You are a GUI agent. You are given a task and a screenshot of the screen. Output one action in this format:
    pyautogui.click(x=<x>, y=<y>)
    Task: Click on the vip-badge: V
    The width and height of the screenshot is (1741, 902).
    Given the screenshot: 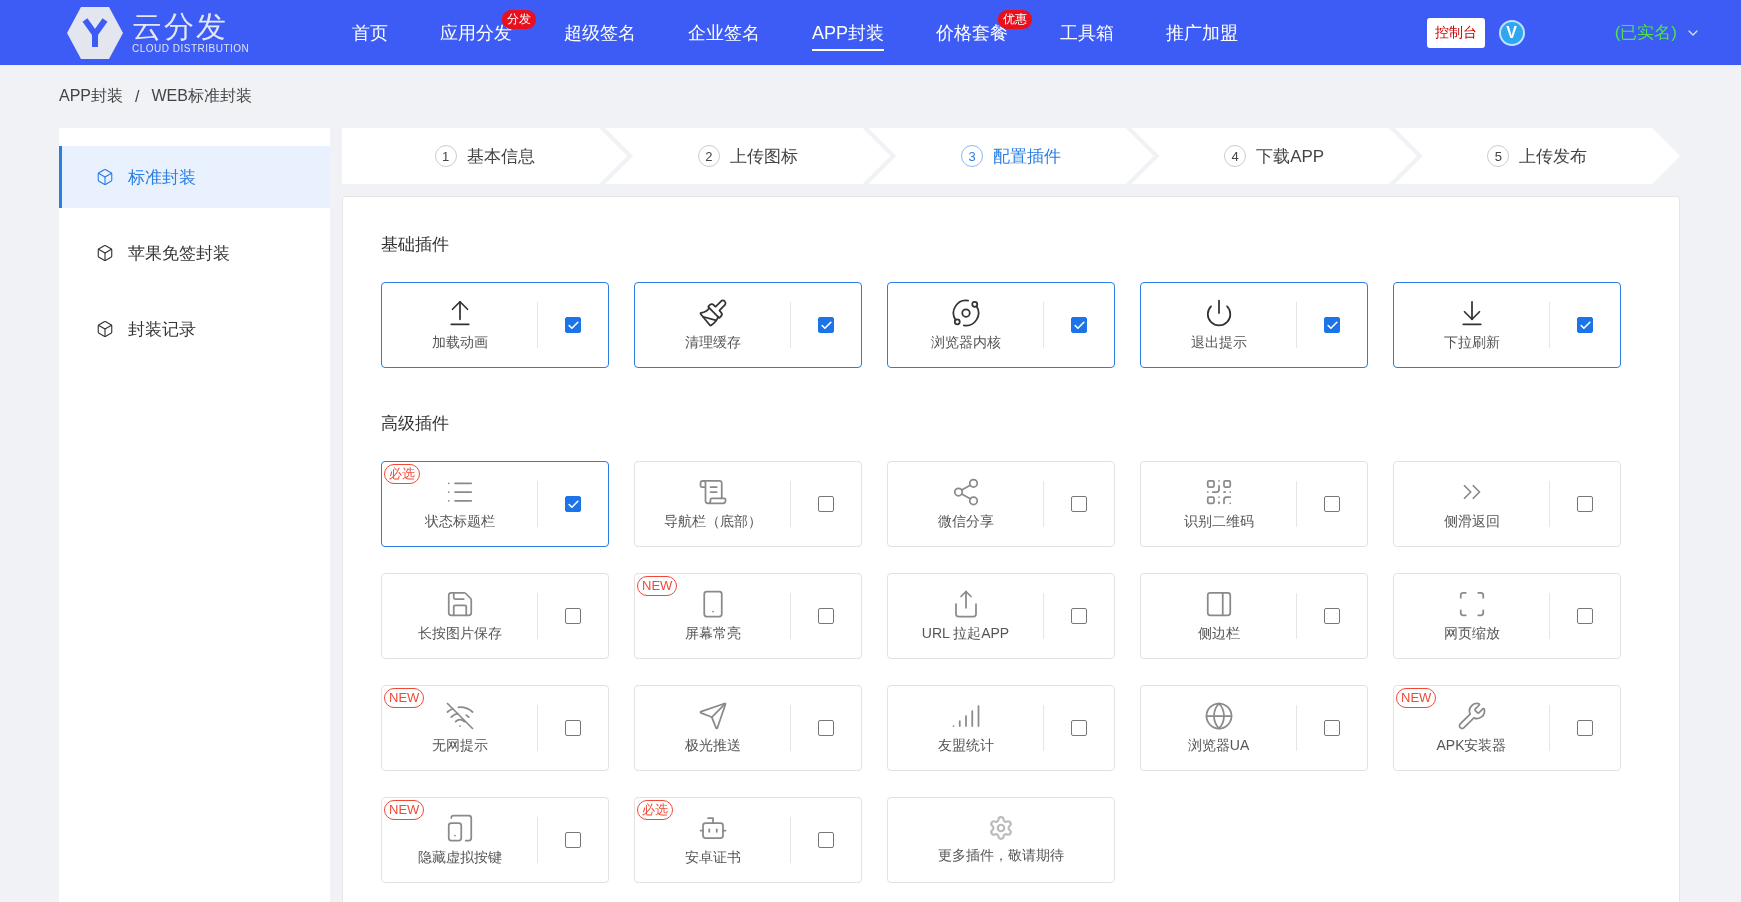 What is the action you would take?
    pyautogui.click(x=1511, y=32)
    